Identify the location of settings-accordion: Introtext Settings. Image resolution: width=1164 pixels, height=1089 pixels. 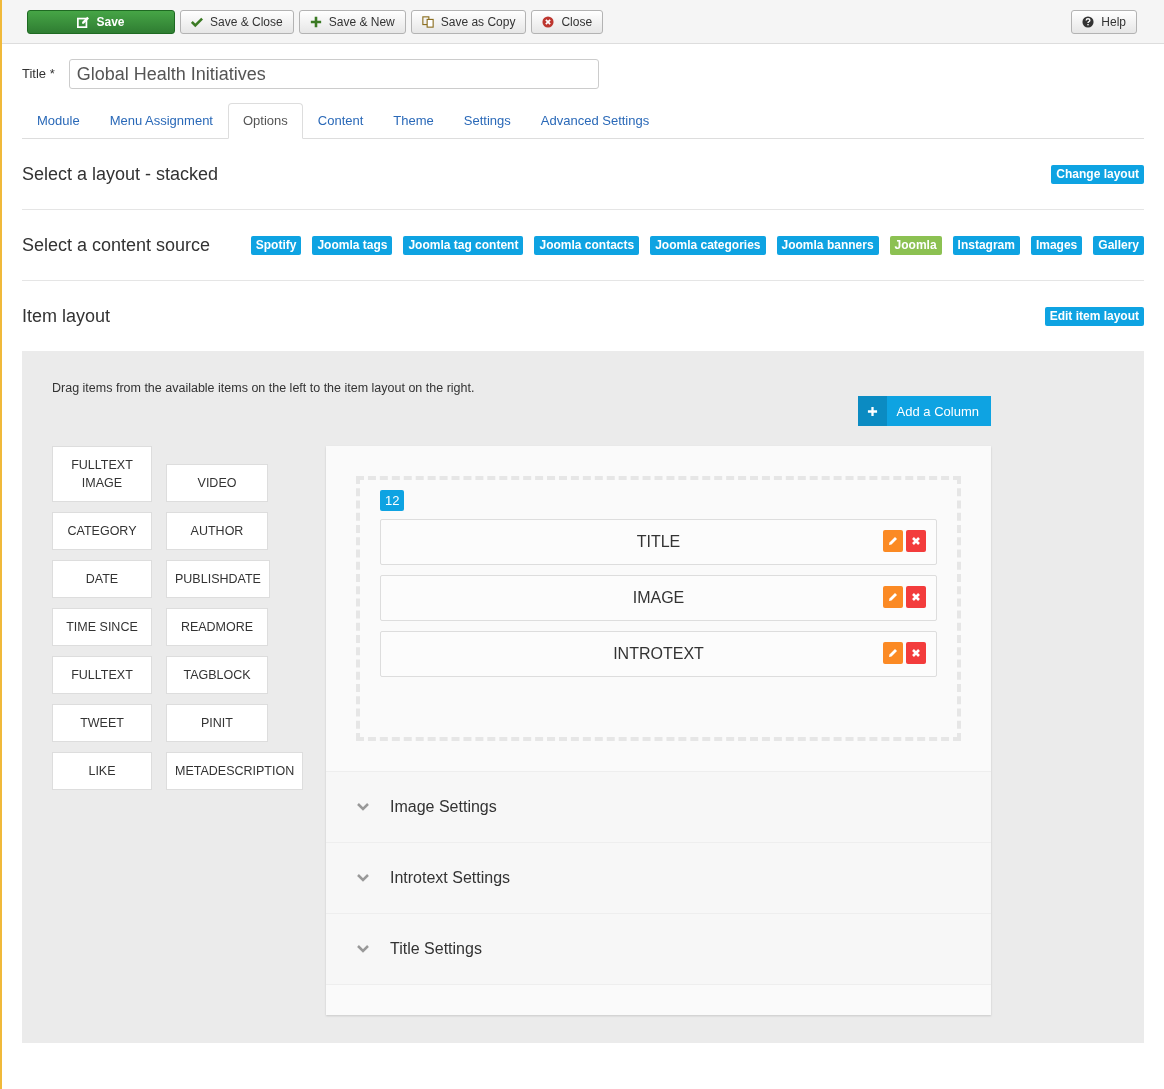
(658, 878).